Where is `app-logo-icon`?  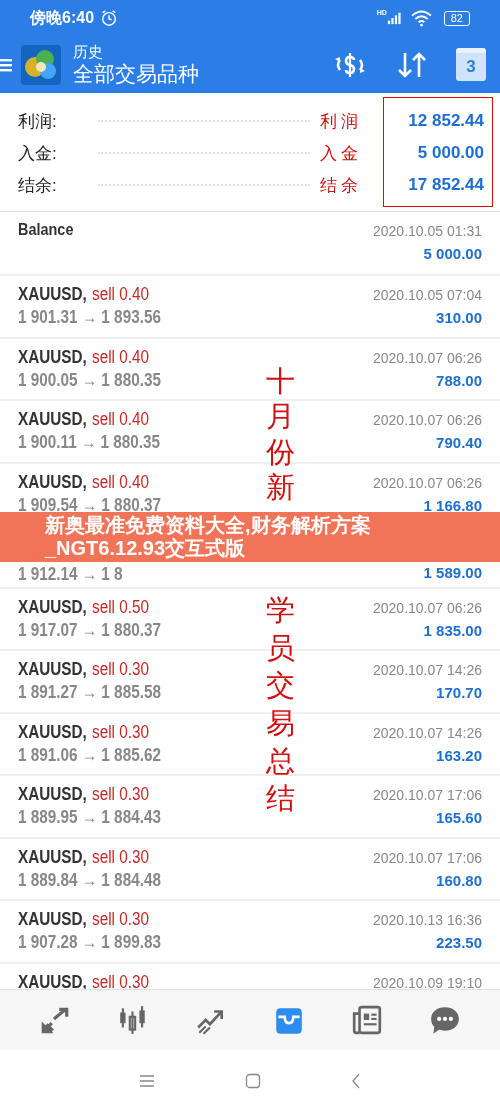 app-logo-icon is located at coordinates (41, 64).